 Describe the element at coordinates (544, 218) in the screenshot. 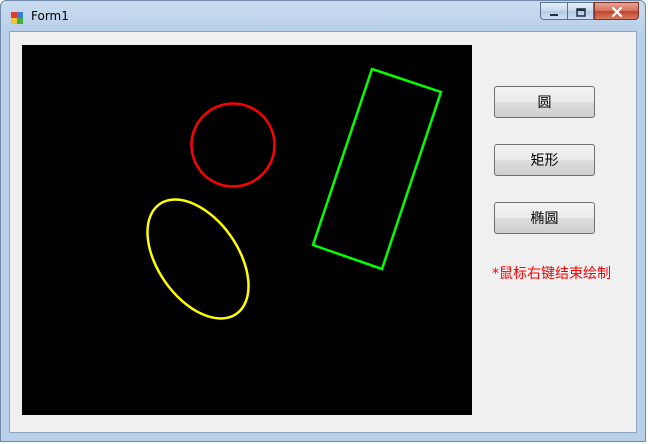

I see `ellipse-button: 椭圆` at that location.